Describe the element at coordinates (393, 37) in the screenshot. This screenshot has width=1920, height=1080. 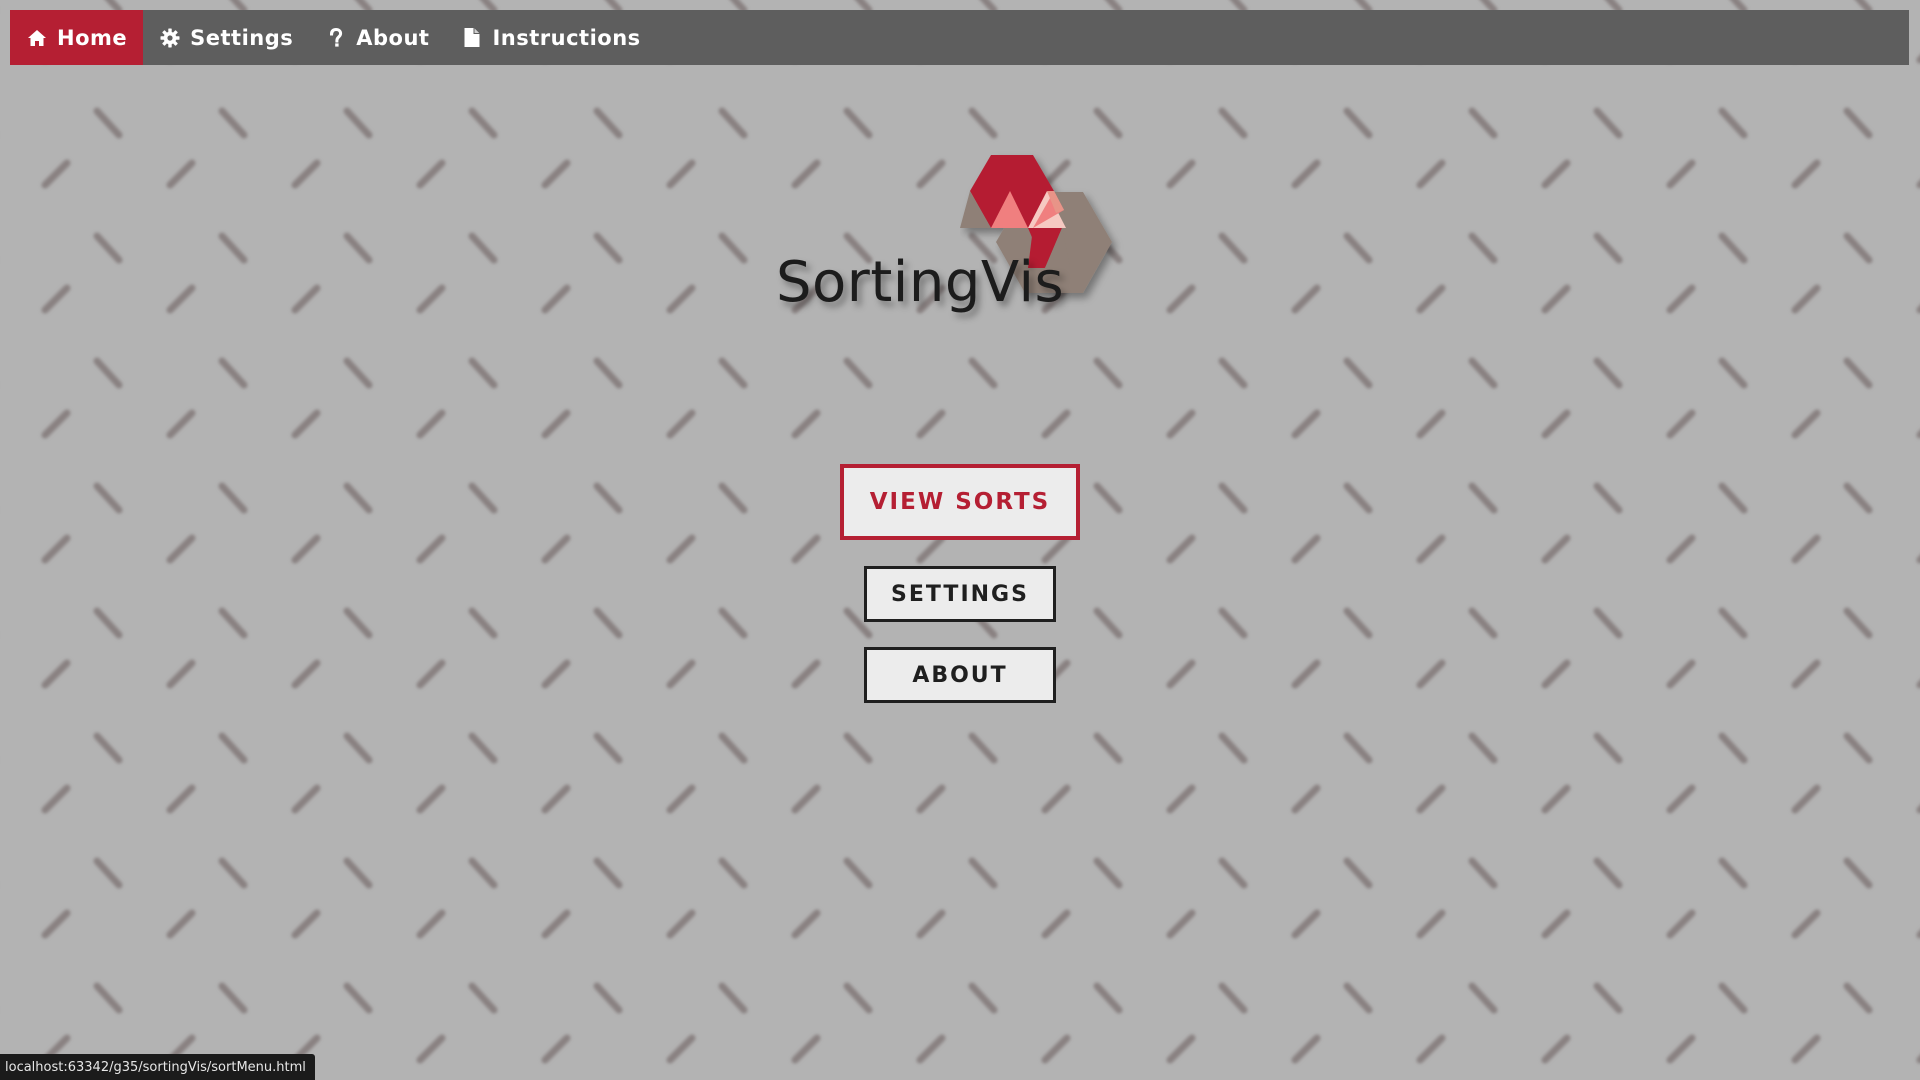
I see `nav-about-label: About` at that location.